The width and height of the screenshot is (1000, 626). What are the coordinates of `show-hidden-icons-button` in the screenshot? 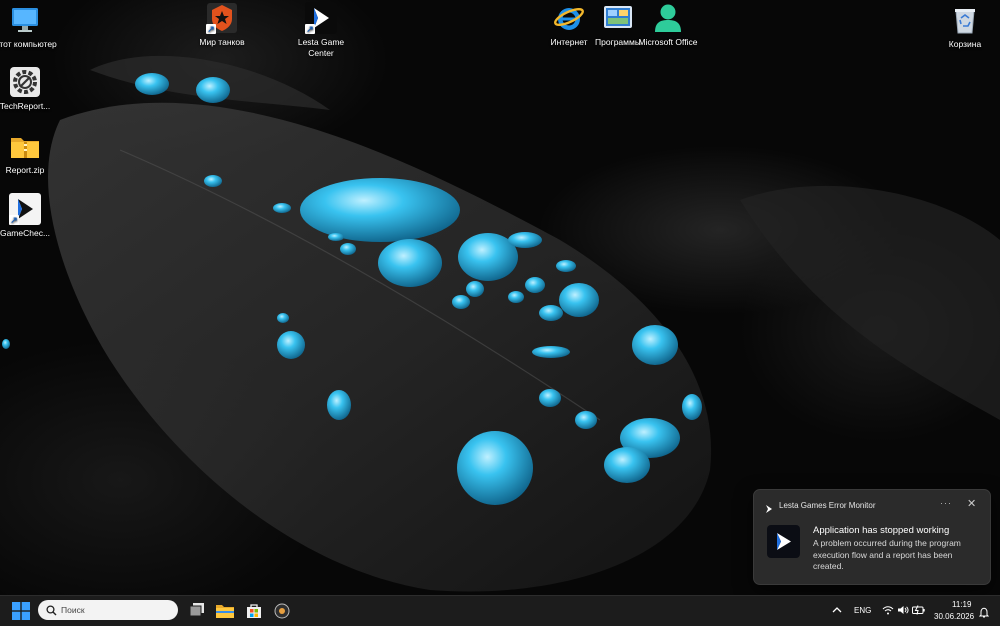 It's located at (837, 611).